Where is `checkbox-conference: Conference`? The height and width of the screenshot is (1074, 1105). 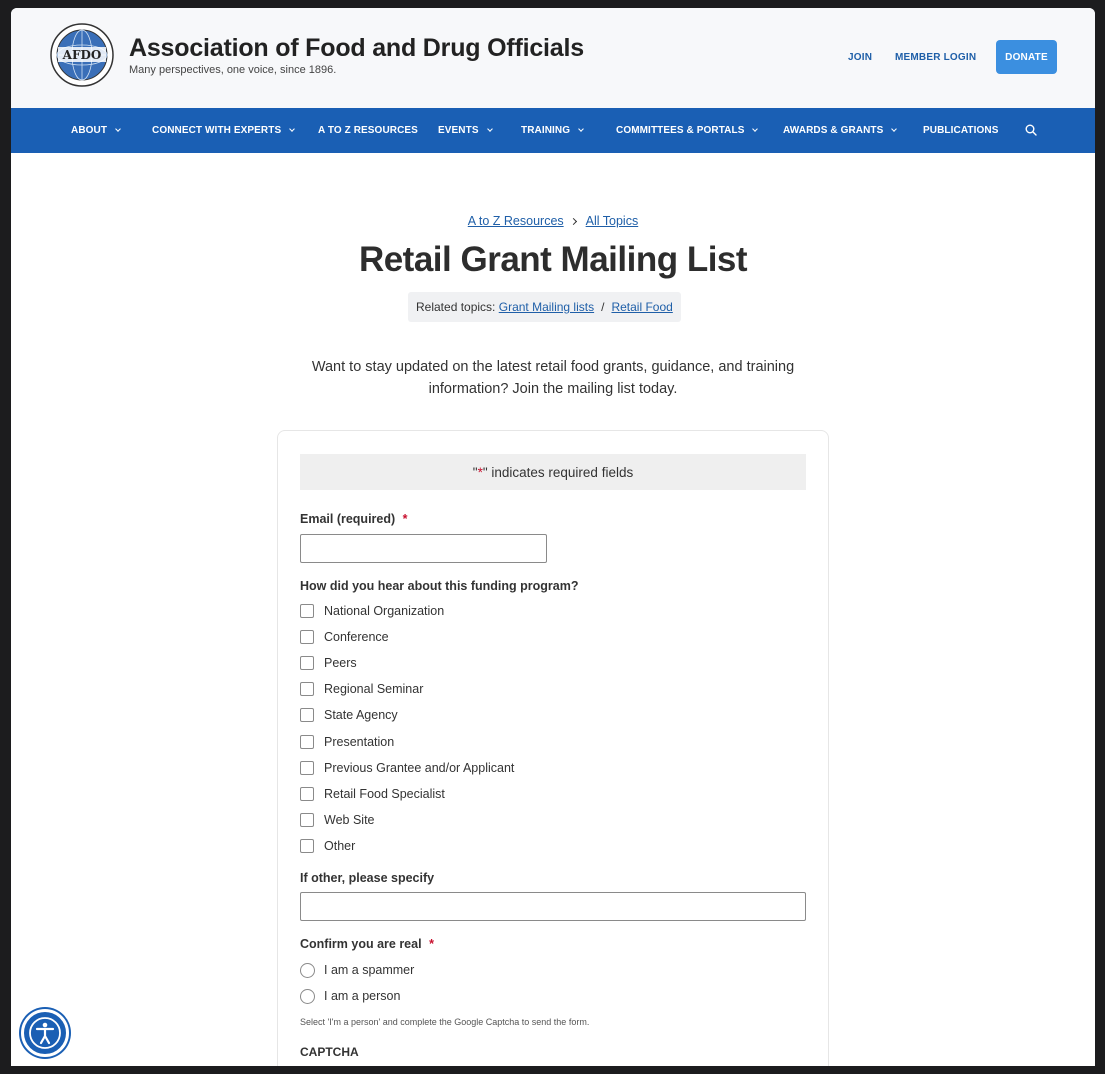
checkbox-conference: Conference is located at coordinates (344, 637).